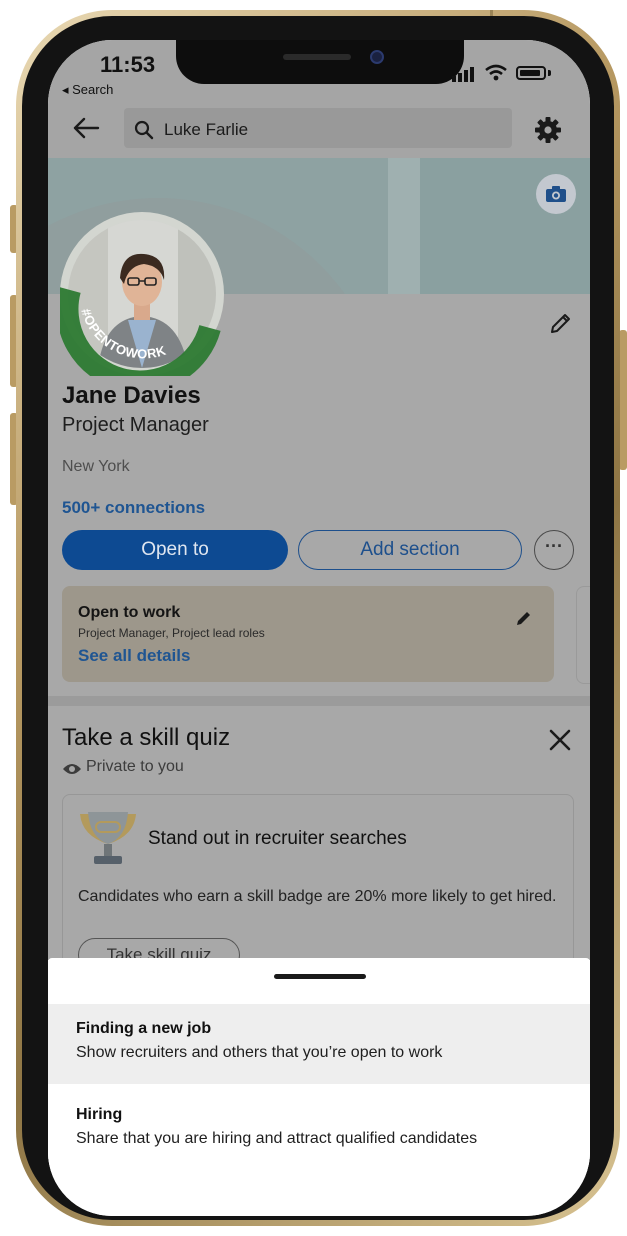 This screenshot has height=1236, width=627. I want to click on open-to-work-title: Open to work, so click(129, 612).